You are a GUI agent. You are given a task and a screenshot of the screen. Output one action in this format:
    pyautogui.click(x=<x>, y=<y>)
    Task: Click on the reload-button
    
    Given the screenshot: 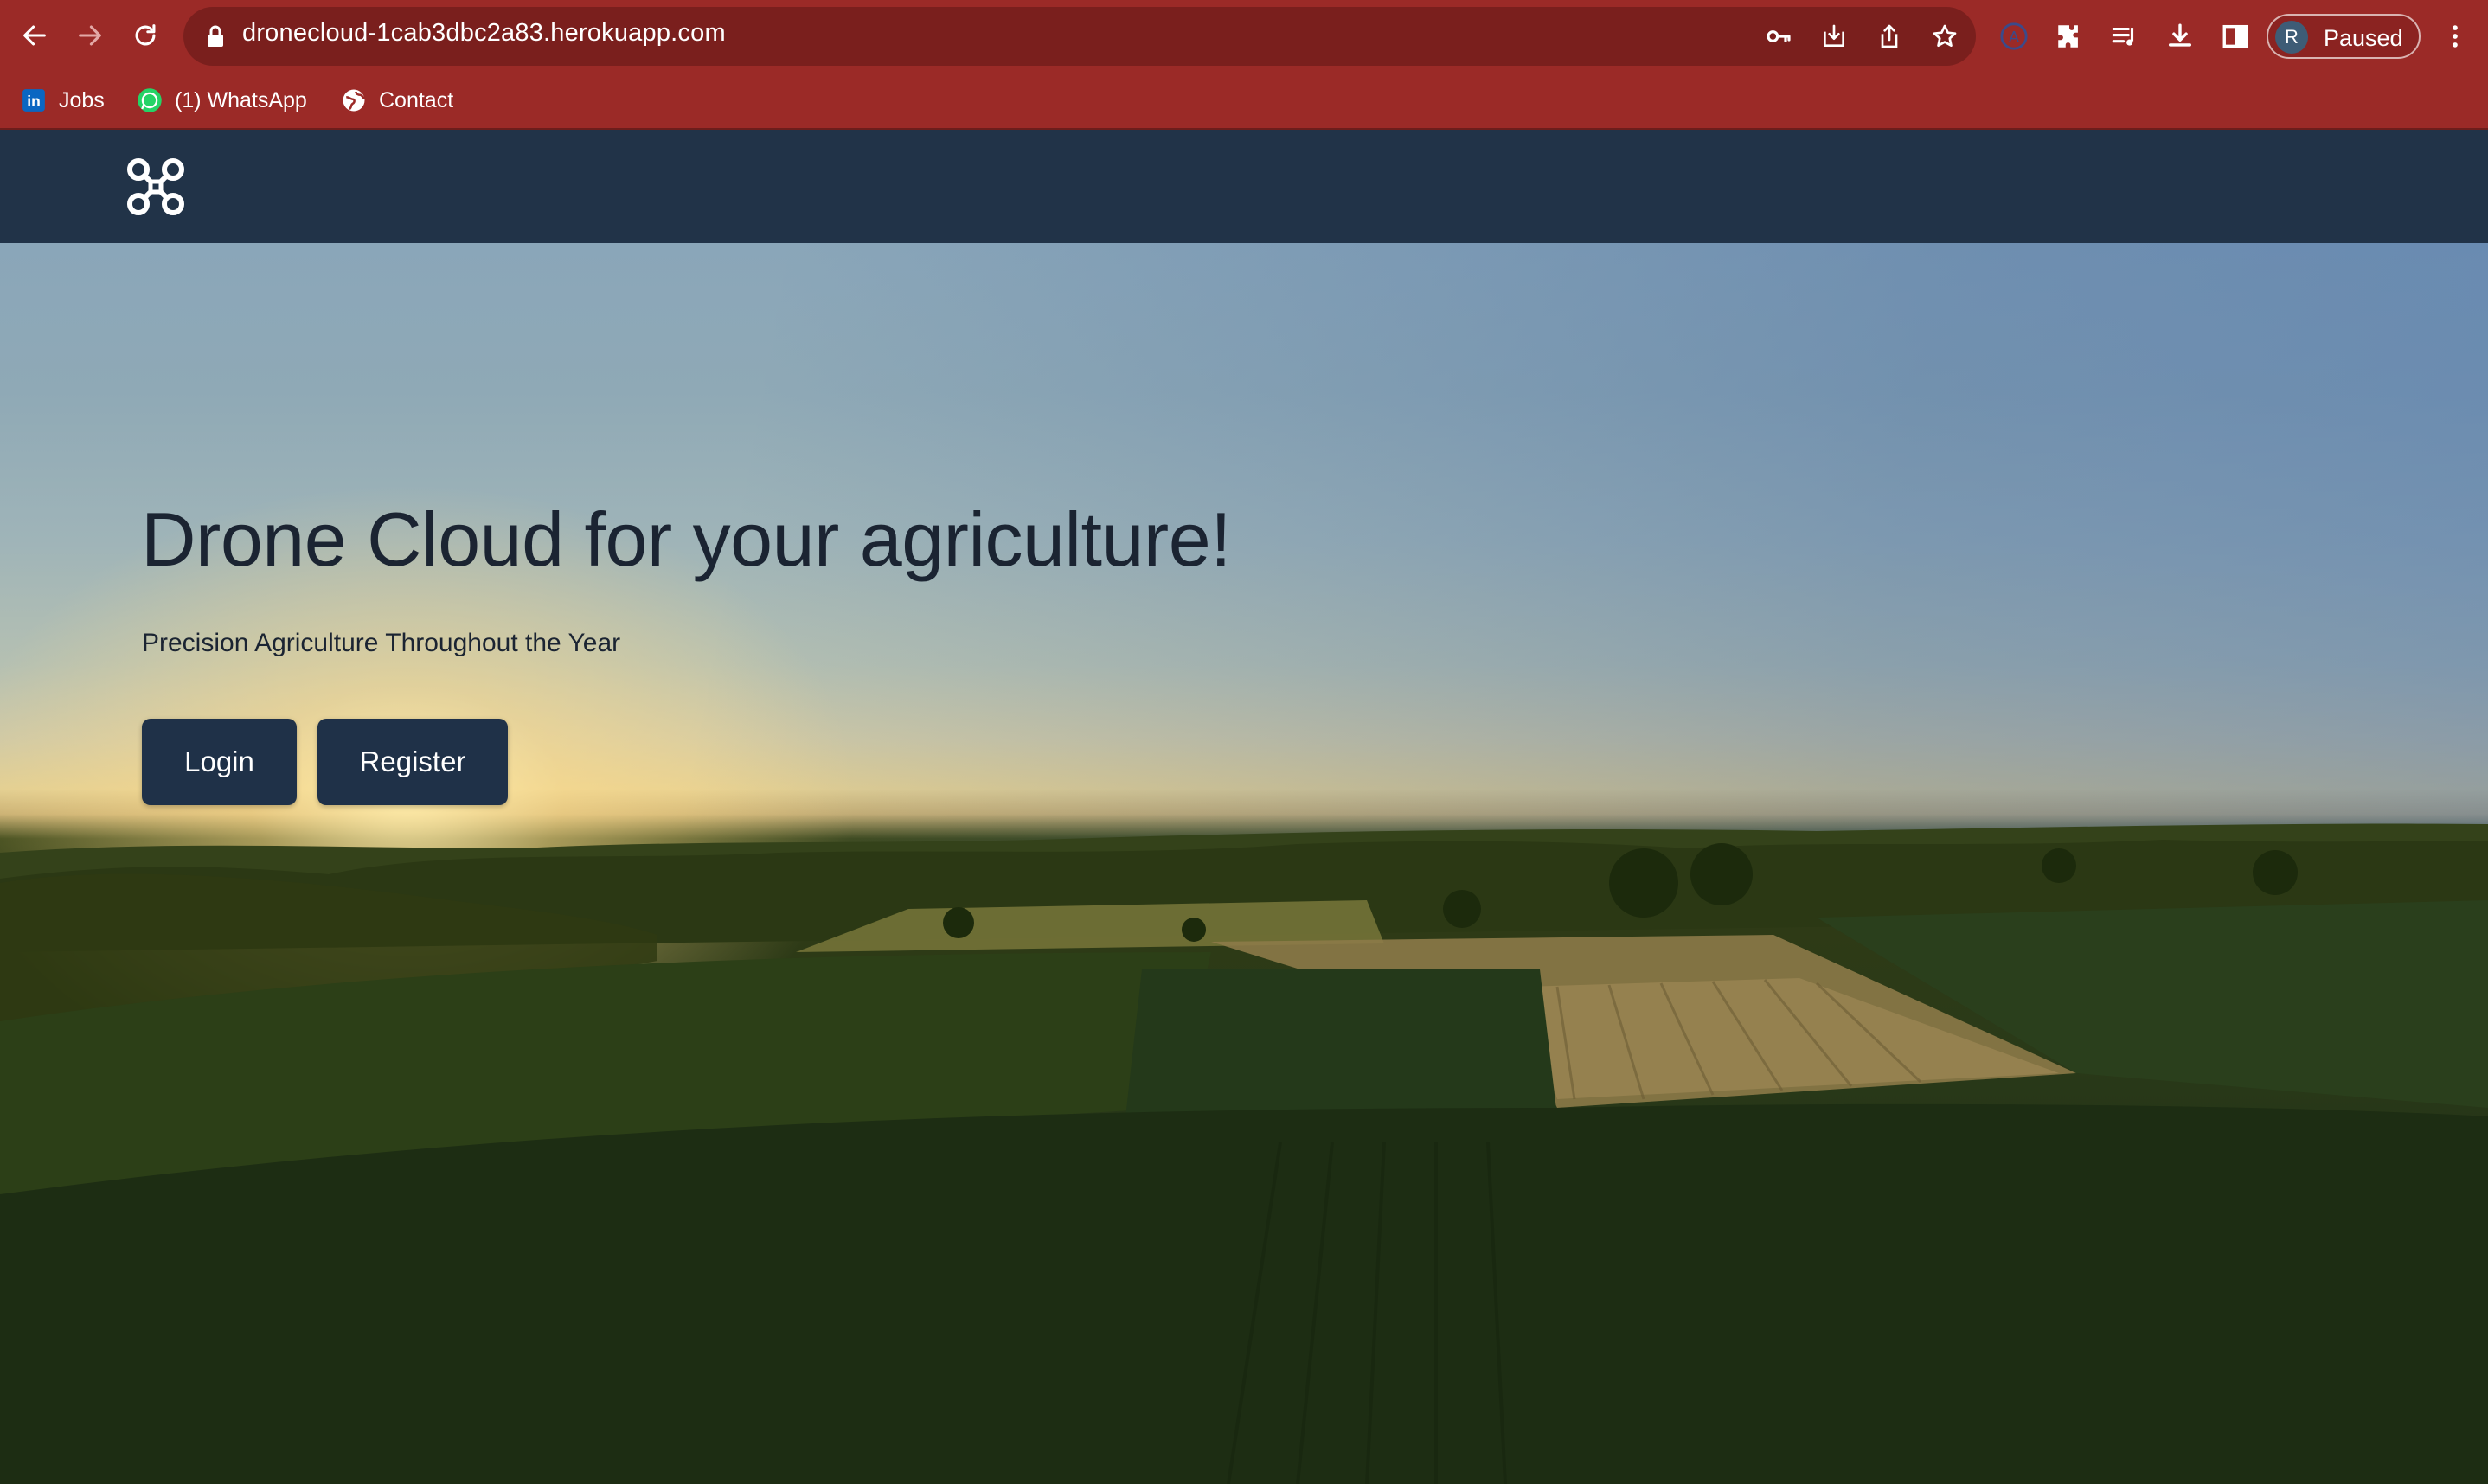 What is the action you would take?
    pyautogui.click(x=146, y=36)
    